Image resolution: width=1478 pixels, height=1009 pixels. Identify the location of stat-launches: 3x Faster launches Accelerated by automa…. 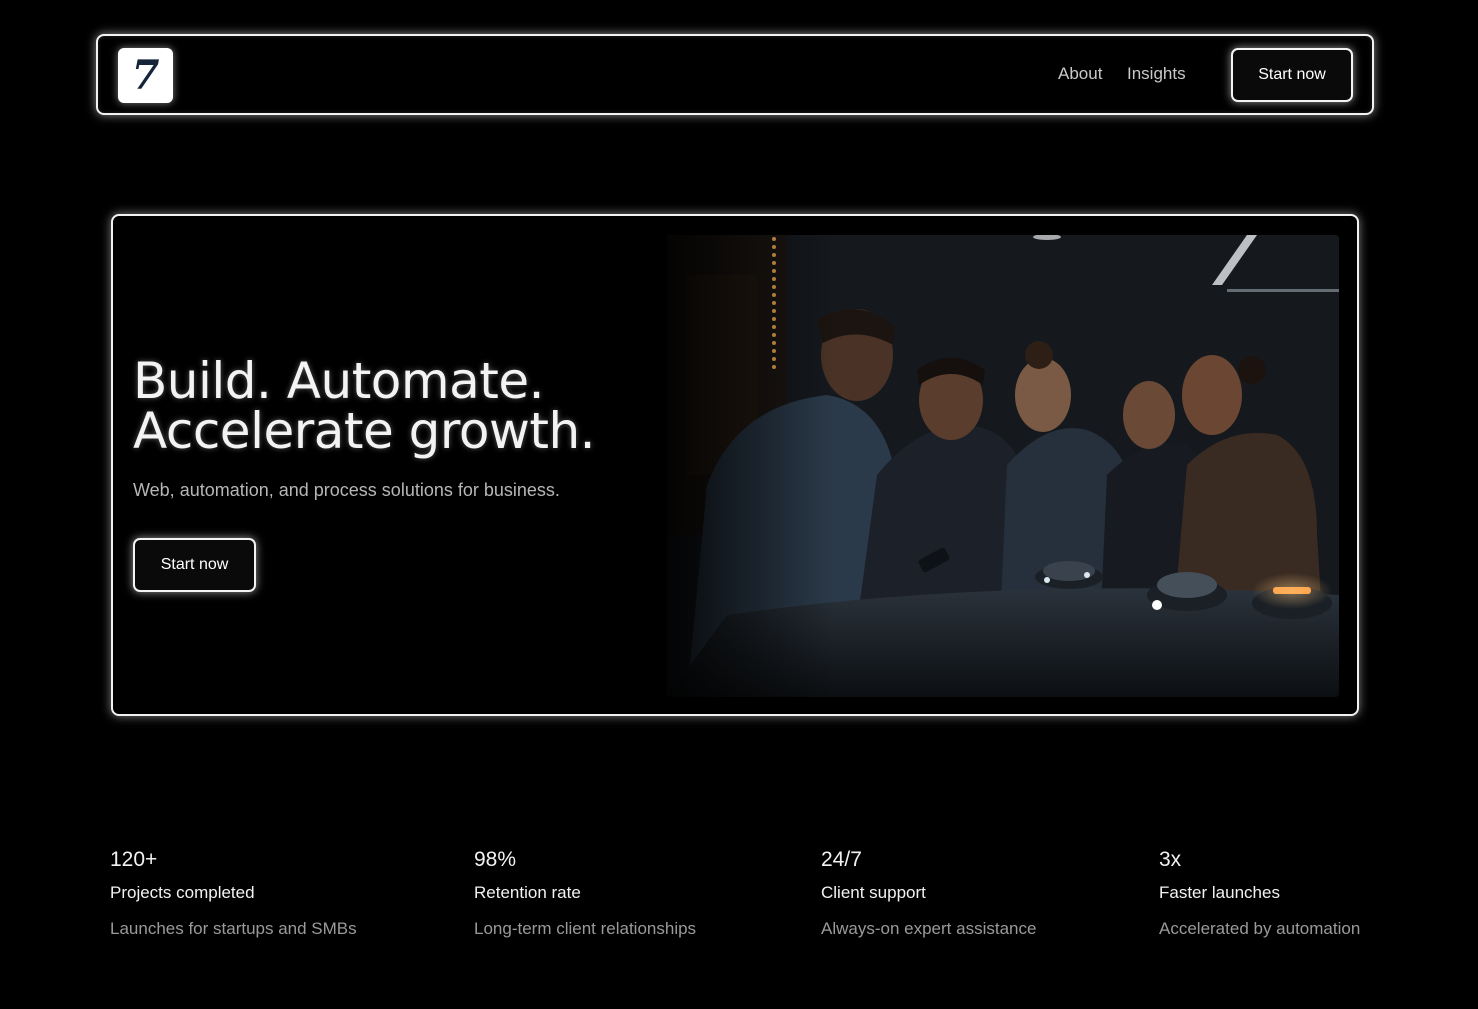
(1259, 893).